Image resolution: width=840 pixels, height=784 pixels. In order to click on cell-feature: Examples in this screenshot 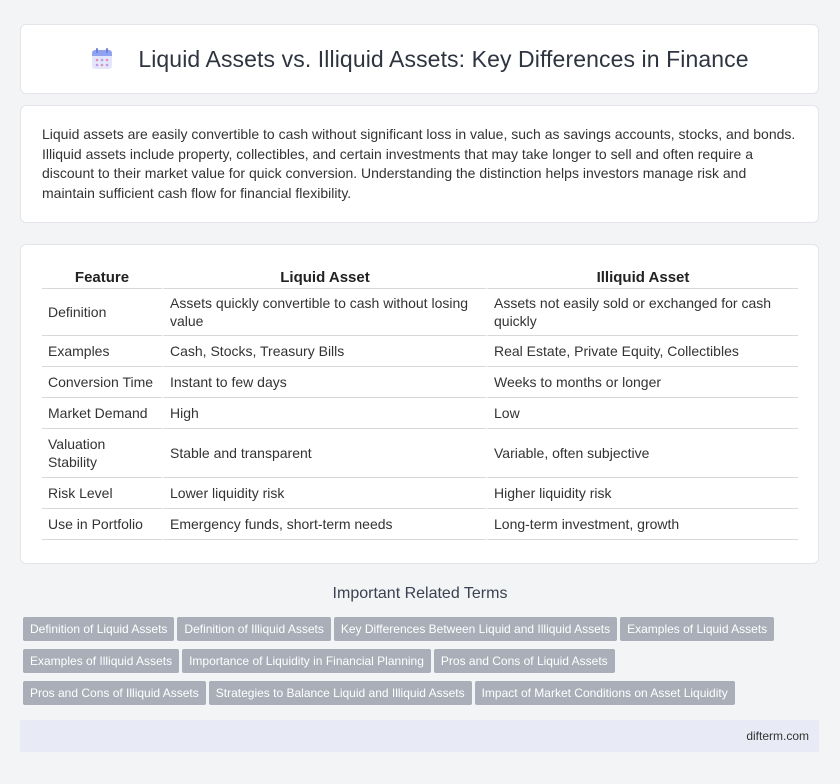, I will do `click(102, 351)`.